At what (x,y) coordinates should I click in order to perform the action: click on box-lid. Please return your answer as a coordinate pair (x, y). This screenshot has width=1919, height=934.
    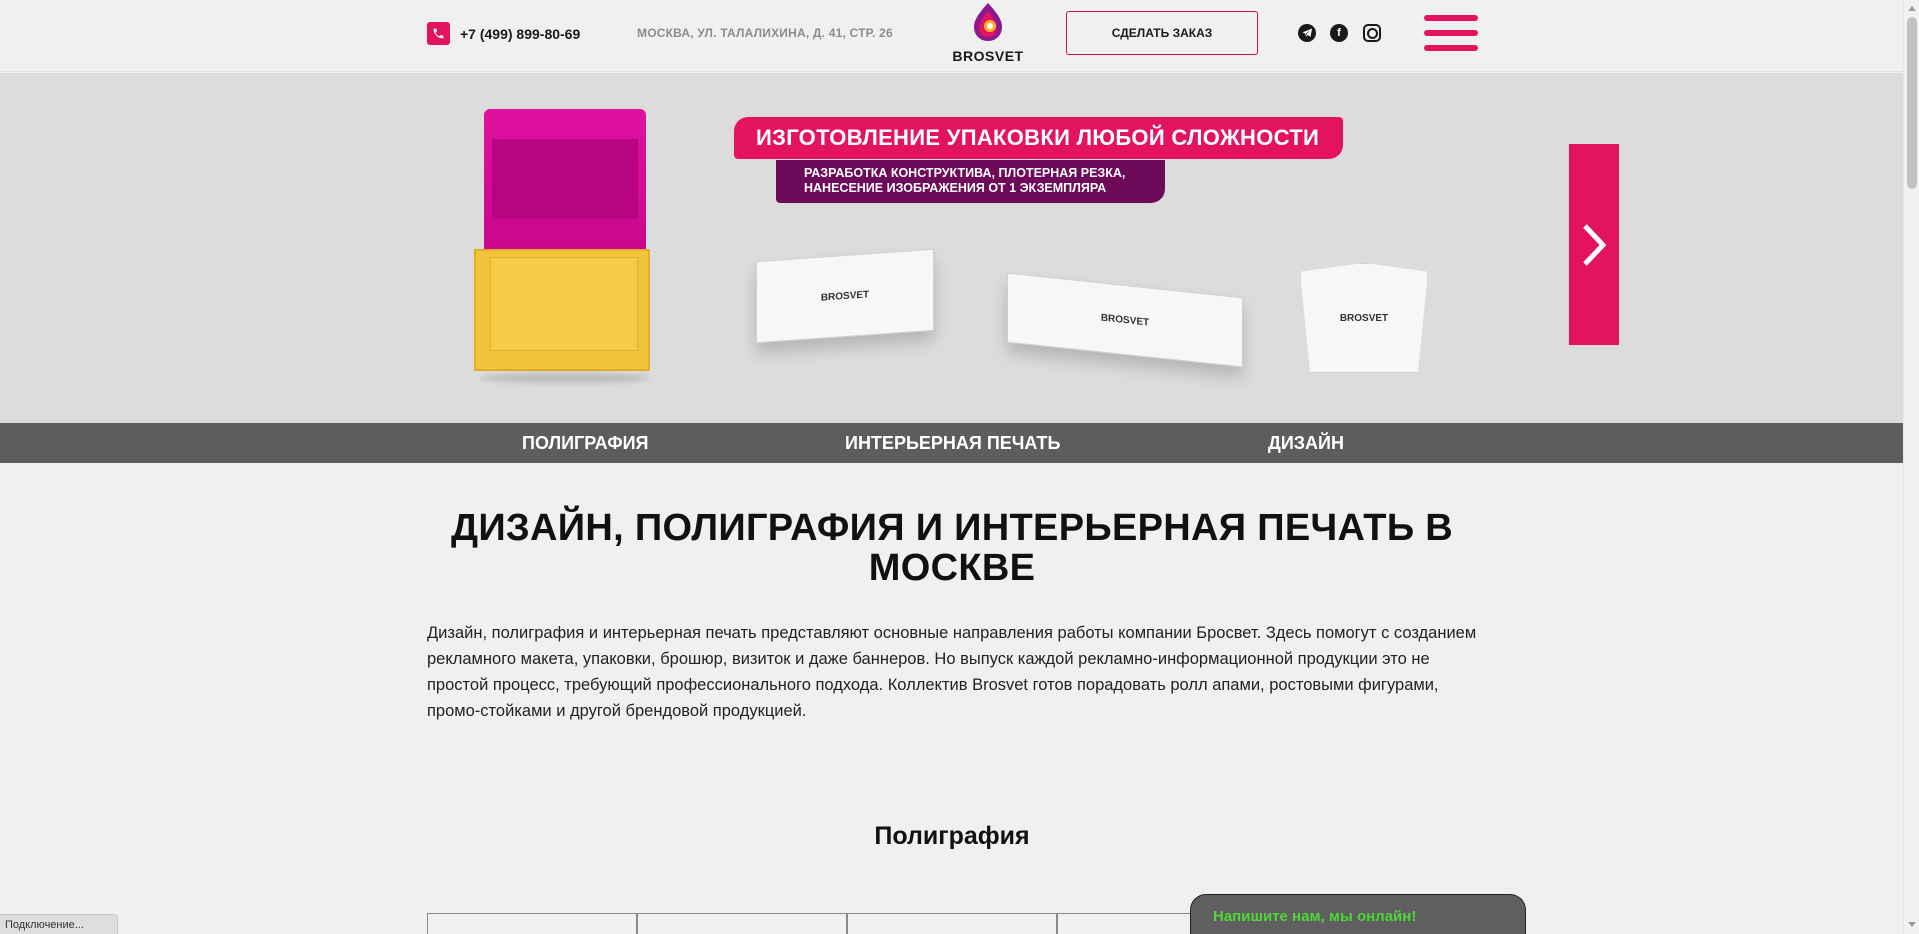
    Looking at the image, I should click on (565, 179).